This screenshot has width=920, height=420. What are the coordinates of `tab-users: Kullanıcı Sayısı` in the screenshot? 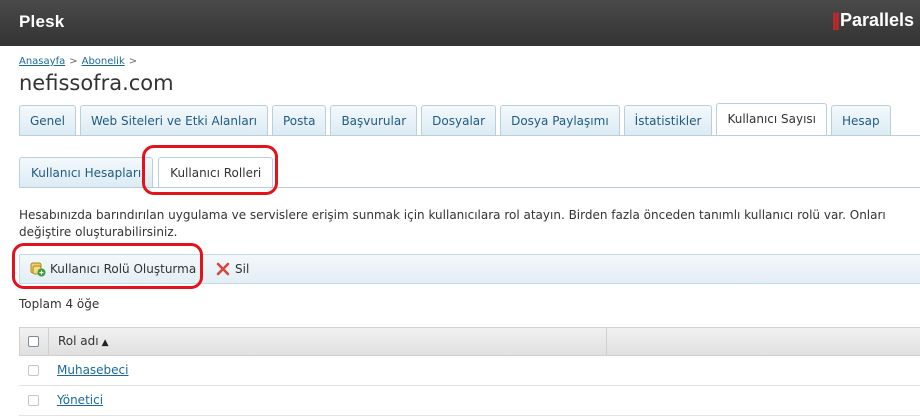 It's located at (772, 119).